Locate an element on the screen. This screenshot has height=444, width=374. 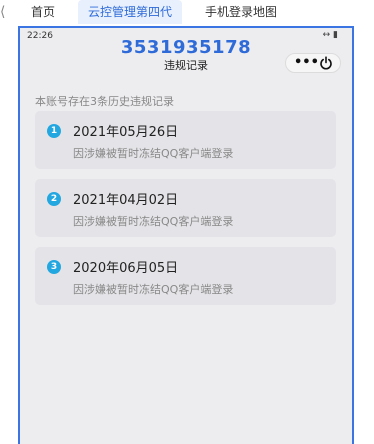
record-card: 3 2020年06月05日 因涉嫌被暂时冻结QQ客户端登录 is located at coordinates (185, 276).